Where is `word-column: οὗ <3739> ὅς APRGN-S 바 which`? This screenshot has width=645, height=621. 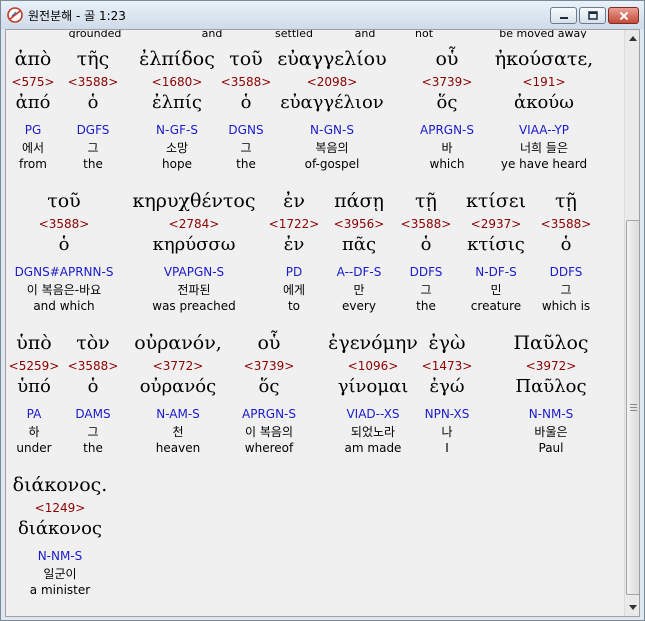
word-column: οὗ <3739> ὅς APRGN-S 바 which is located at coordinates (447, 108).